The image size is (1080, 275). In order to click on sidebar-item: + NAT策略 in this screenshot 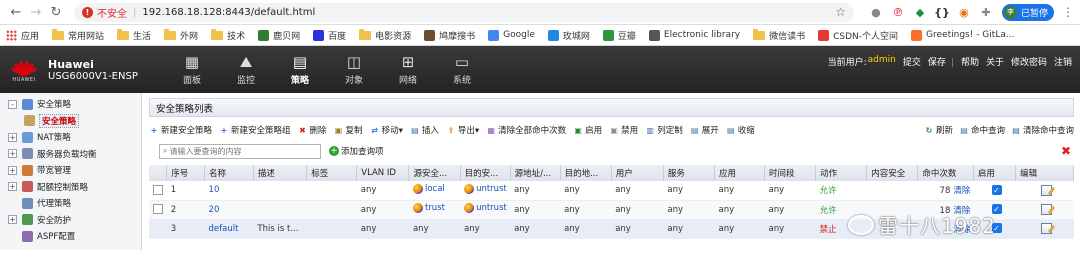, I will do `click(70, 137)`.